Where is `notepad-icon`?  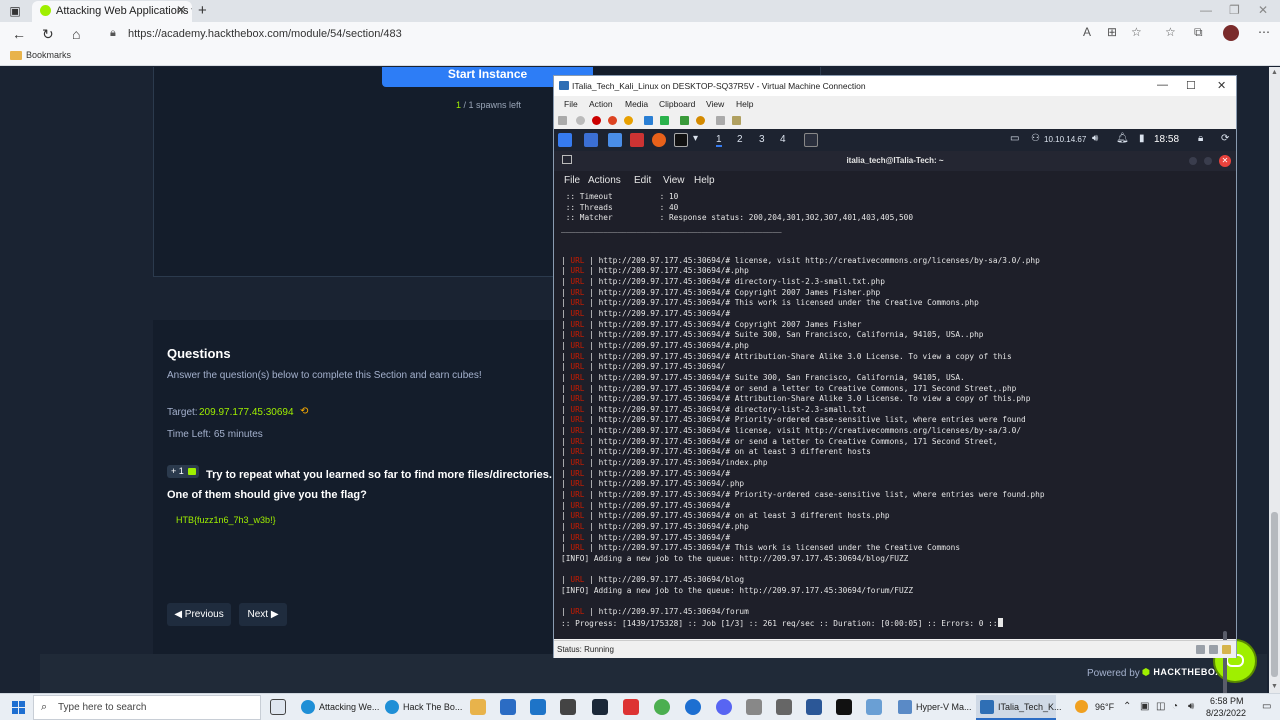 notepad-icon is located at coordinates (874, 707).